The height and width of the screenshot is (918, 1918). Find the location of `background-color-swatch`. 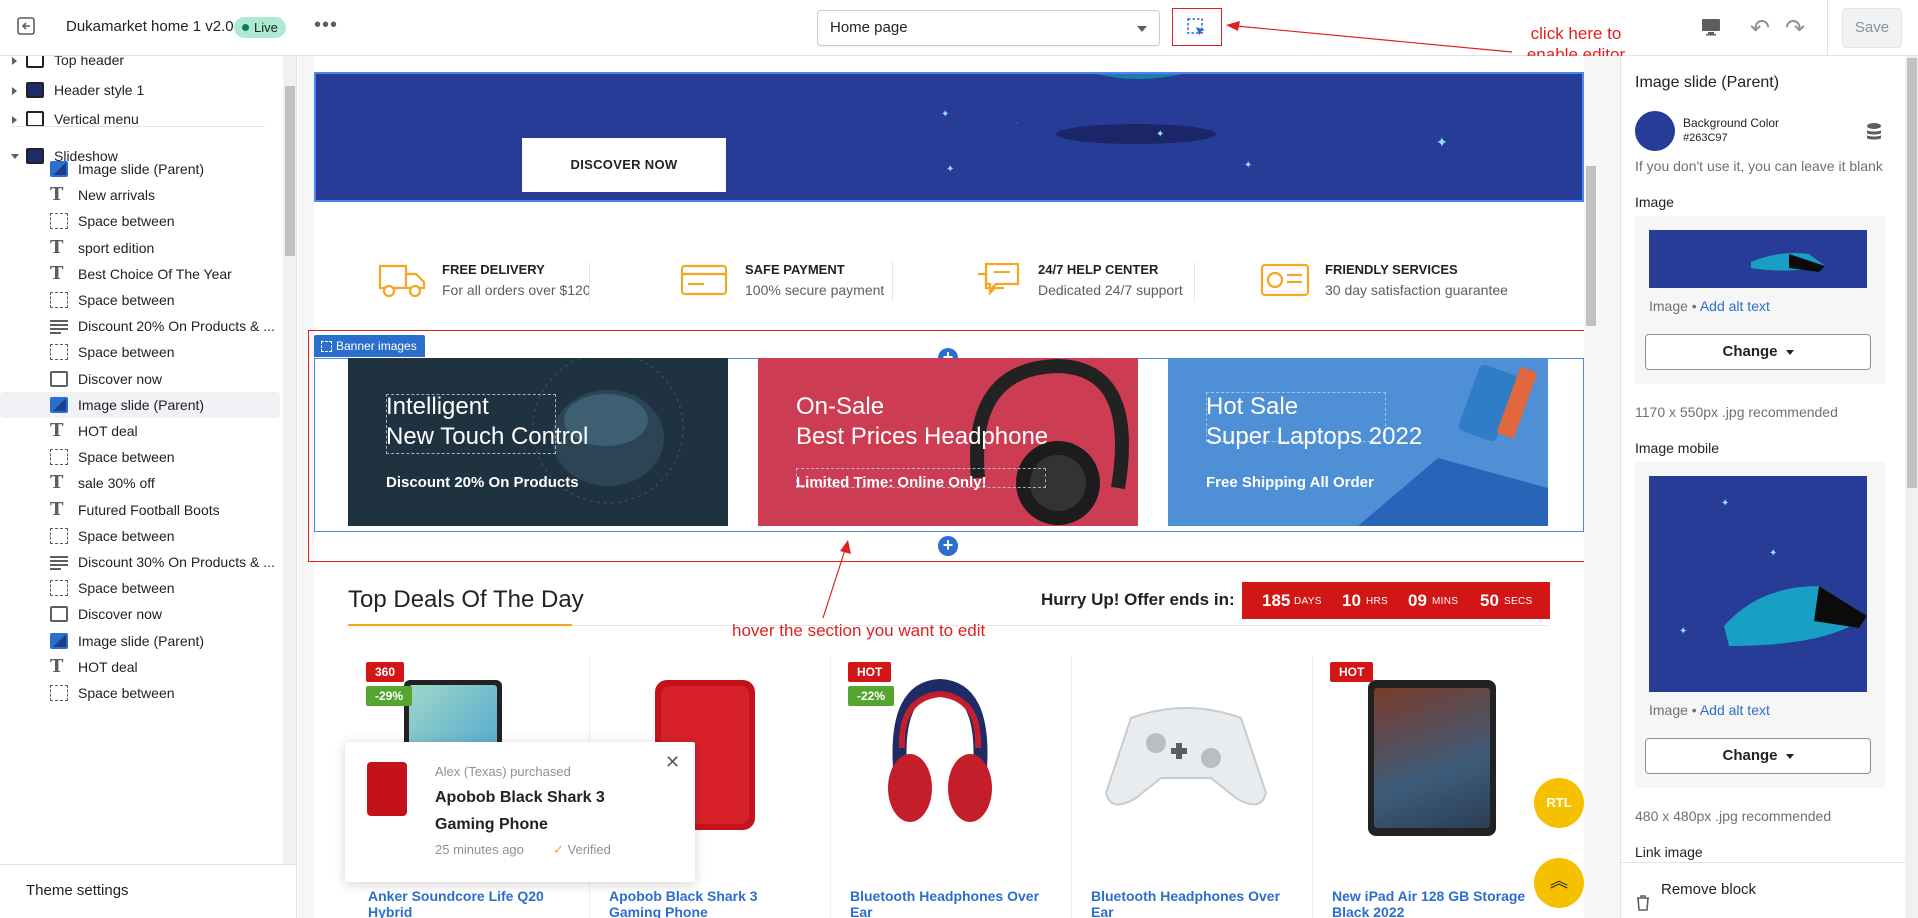

background-color-swatch is located at coordinates (1655, 131).